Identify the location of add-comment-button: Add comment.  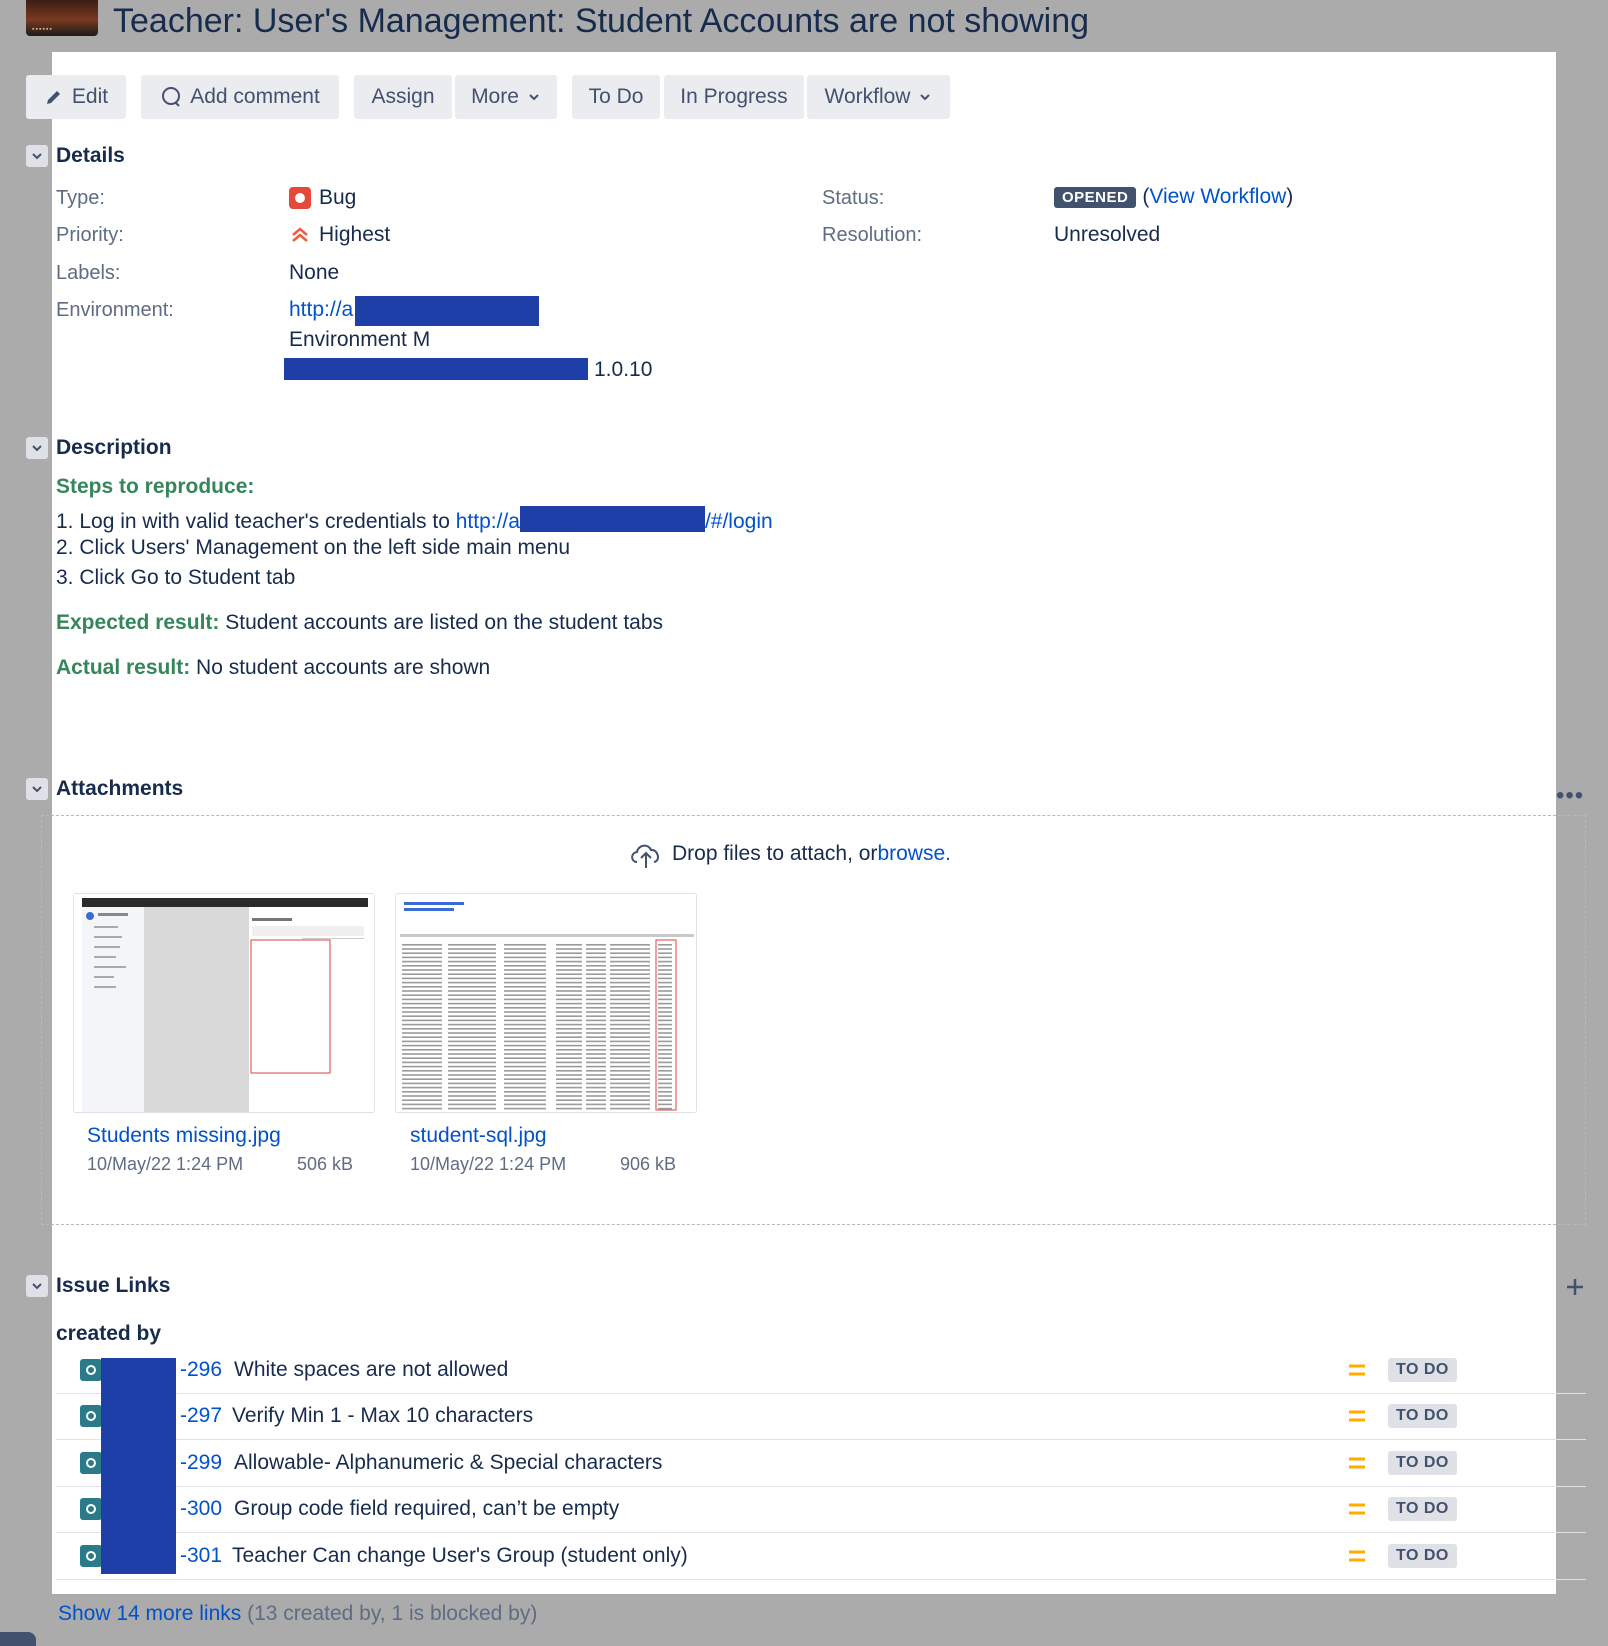
(240, 97).